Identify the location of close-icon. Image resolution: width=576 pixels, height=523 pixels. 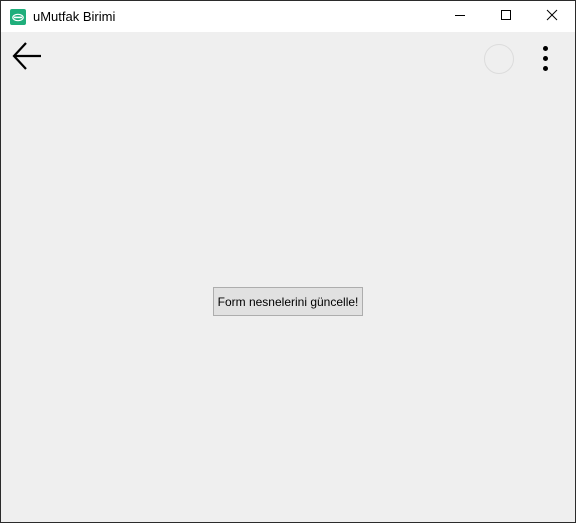
(552, 17).